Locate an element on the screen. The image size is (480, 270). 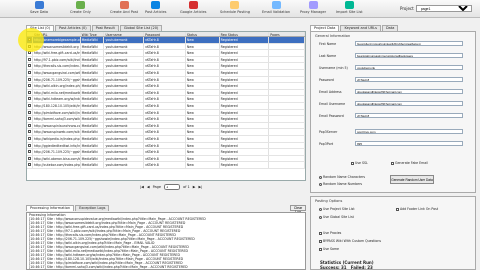
google-icon is located at coordinates (193, 5).